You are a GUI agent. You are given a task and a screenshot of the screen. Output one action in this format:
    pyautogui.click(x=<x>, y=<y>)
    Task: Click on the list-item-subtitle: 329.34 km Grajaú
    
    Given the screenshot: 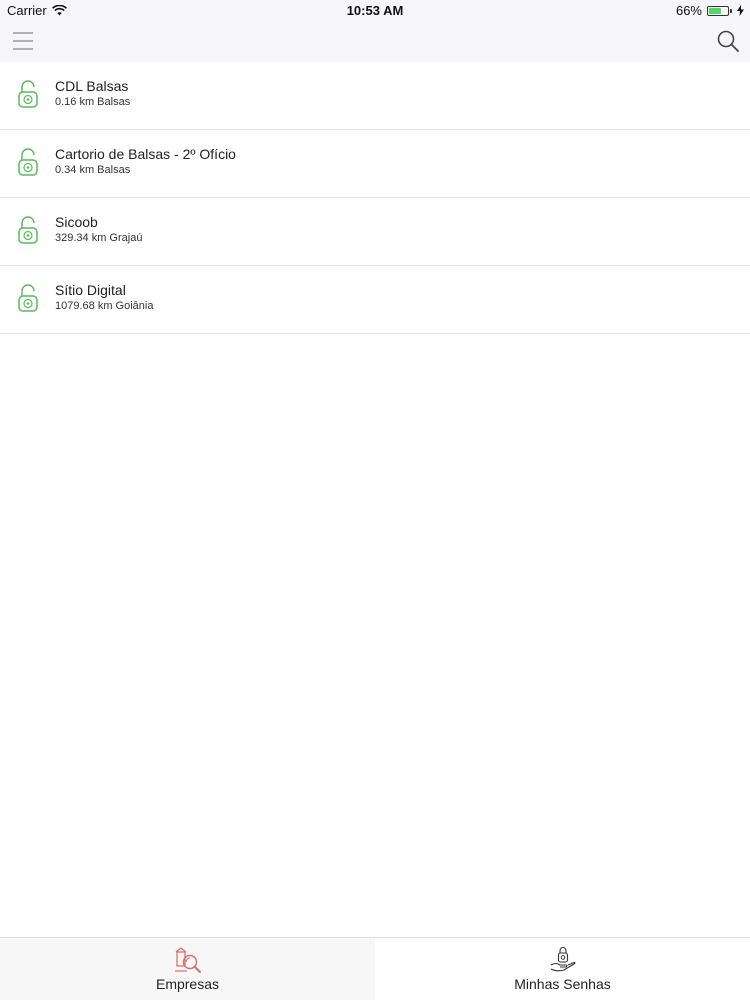 What is the action you would take?
    pyautogui.click(x=99, y=238)
    